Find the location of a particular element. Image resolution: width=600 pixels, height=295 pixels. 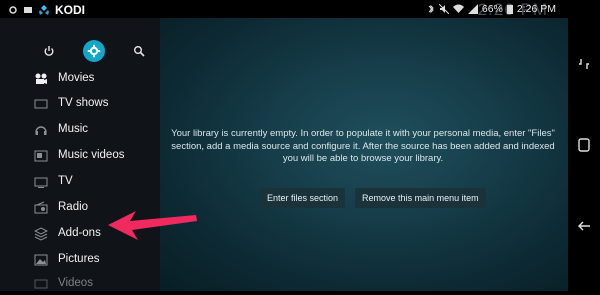

status-right: 66% 2:26 PM is located at coordinates (491, 9).